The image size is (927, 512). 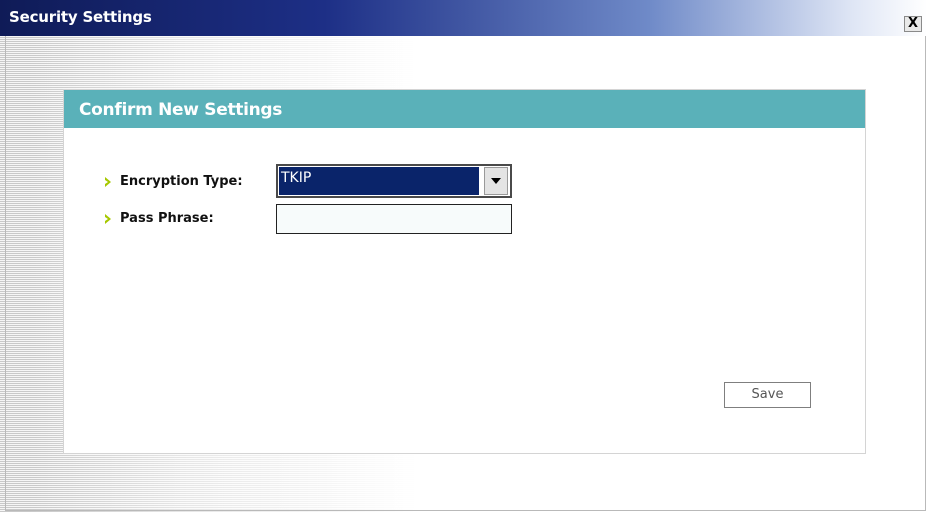 What do you see at coordinates (167, 218) in the screenshot?
I see `pass-phrase-label: Pass Phrase:` at bounding box center [167, 218].